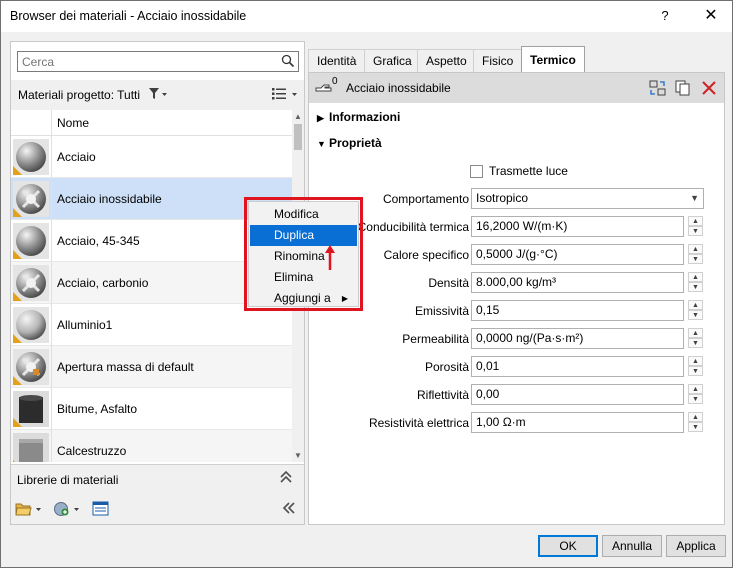 This screenshot has height=568, width=733. What do you see at coordinates (303, 277) in the screenshot?
I see `menu-item-elimina: Elimina` at bounding box center [303, 277].